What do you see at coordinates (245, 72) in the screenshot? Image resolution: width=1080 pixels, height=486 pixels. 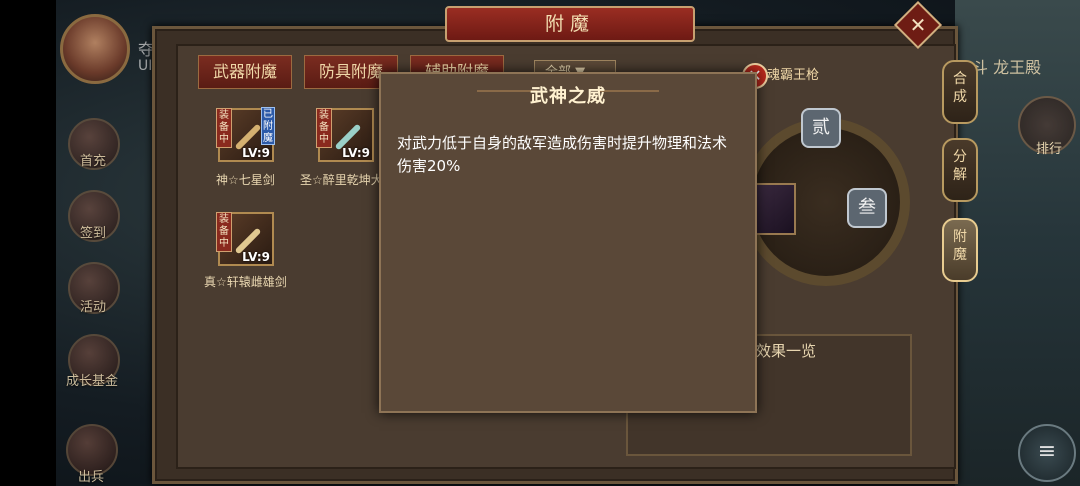 I see `tab-weapon-enchant: 武器附魔` at bounding box center [245, 72].